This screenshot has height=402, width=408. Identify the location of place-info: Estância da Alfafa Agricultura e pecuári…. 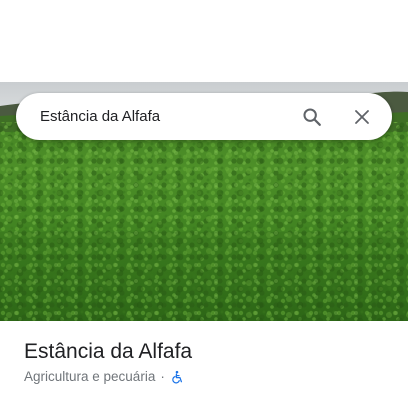
(208, 362).